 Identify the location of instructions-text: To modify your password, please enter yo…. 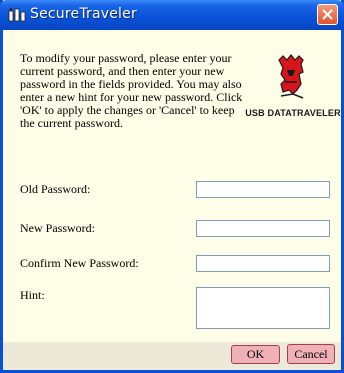
(131, 90).